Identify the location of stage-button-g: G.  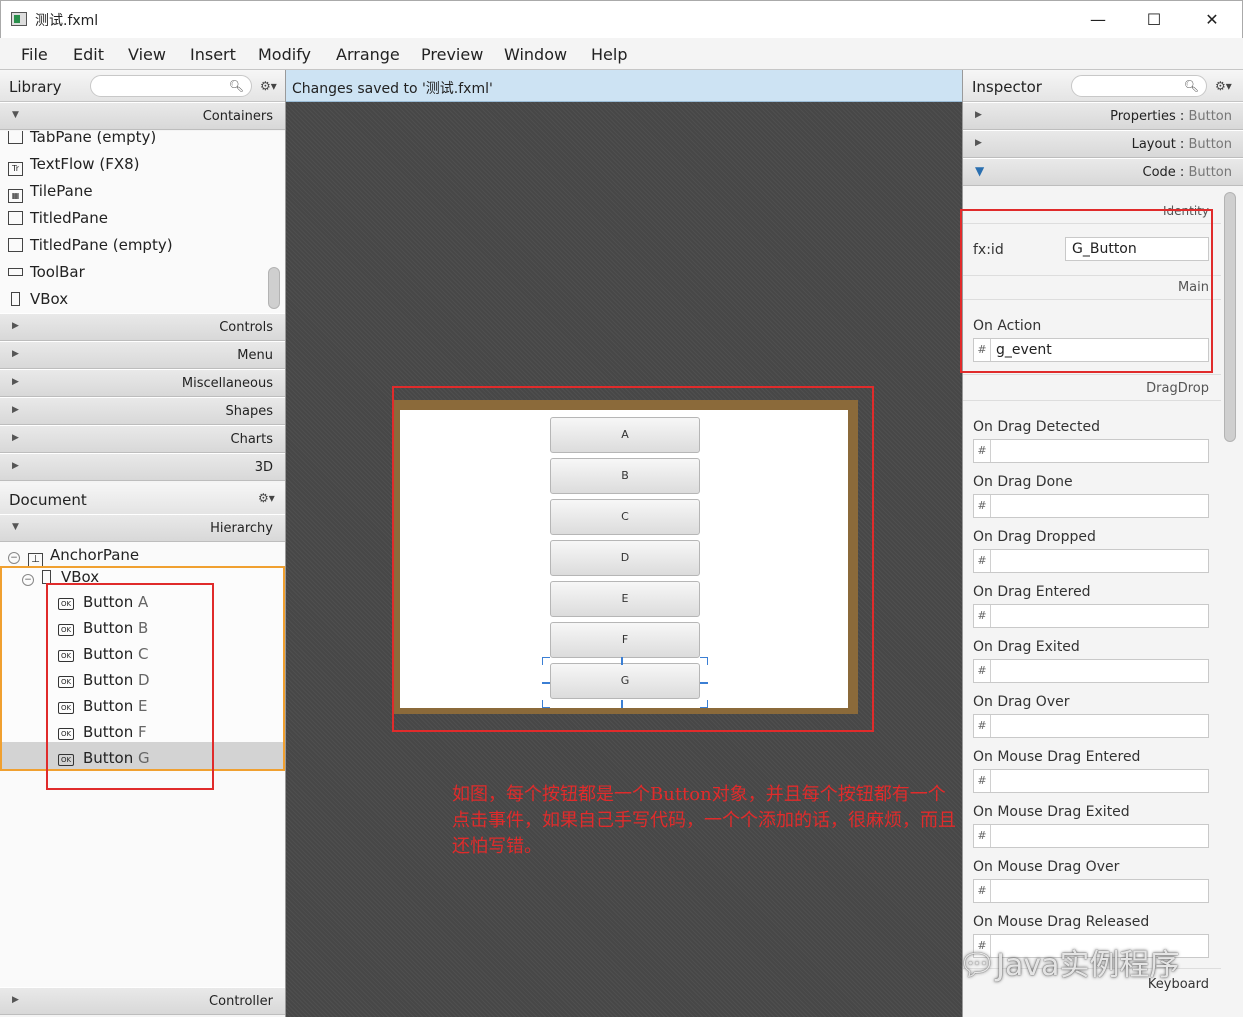
(625, 681).